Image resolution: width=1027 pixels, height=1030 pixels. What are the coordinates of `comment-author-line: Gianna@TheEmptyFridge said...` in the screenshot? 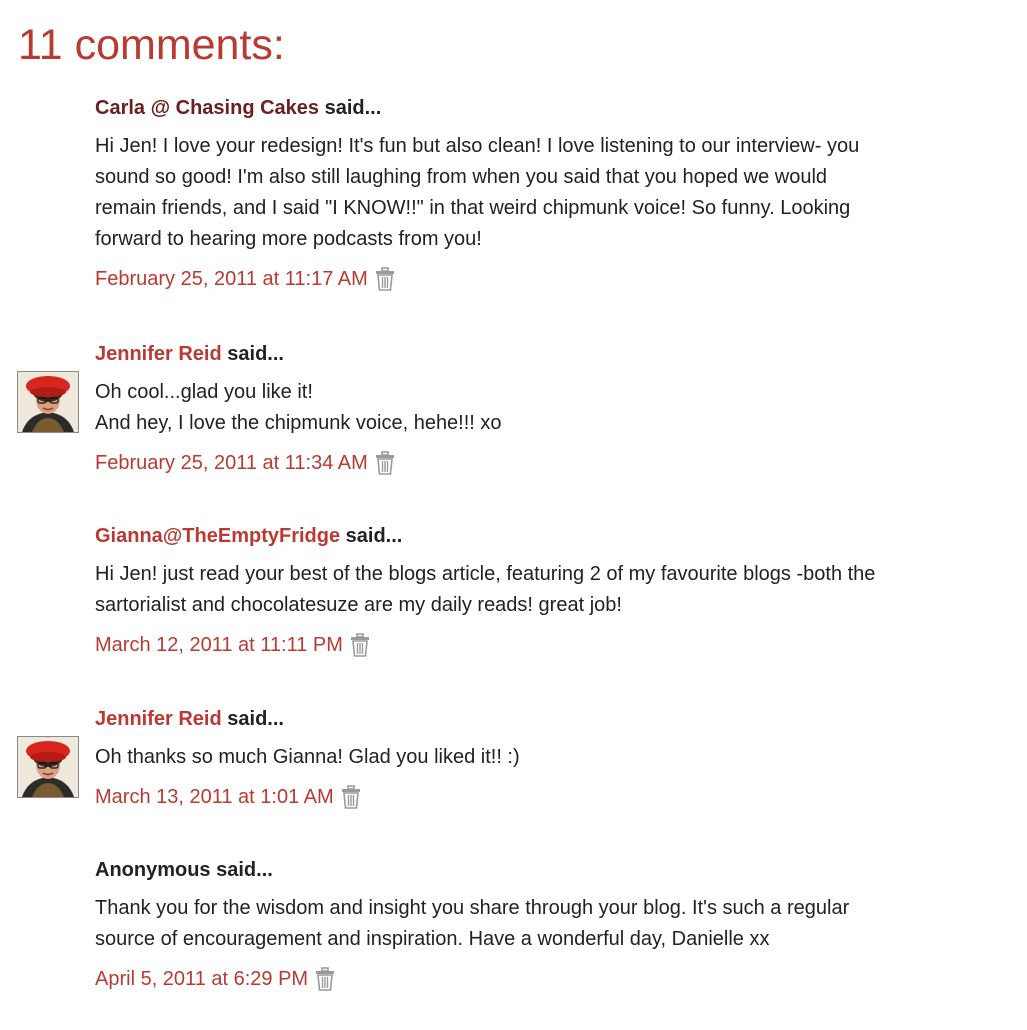 It's located at (545, 536).